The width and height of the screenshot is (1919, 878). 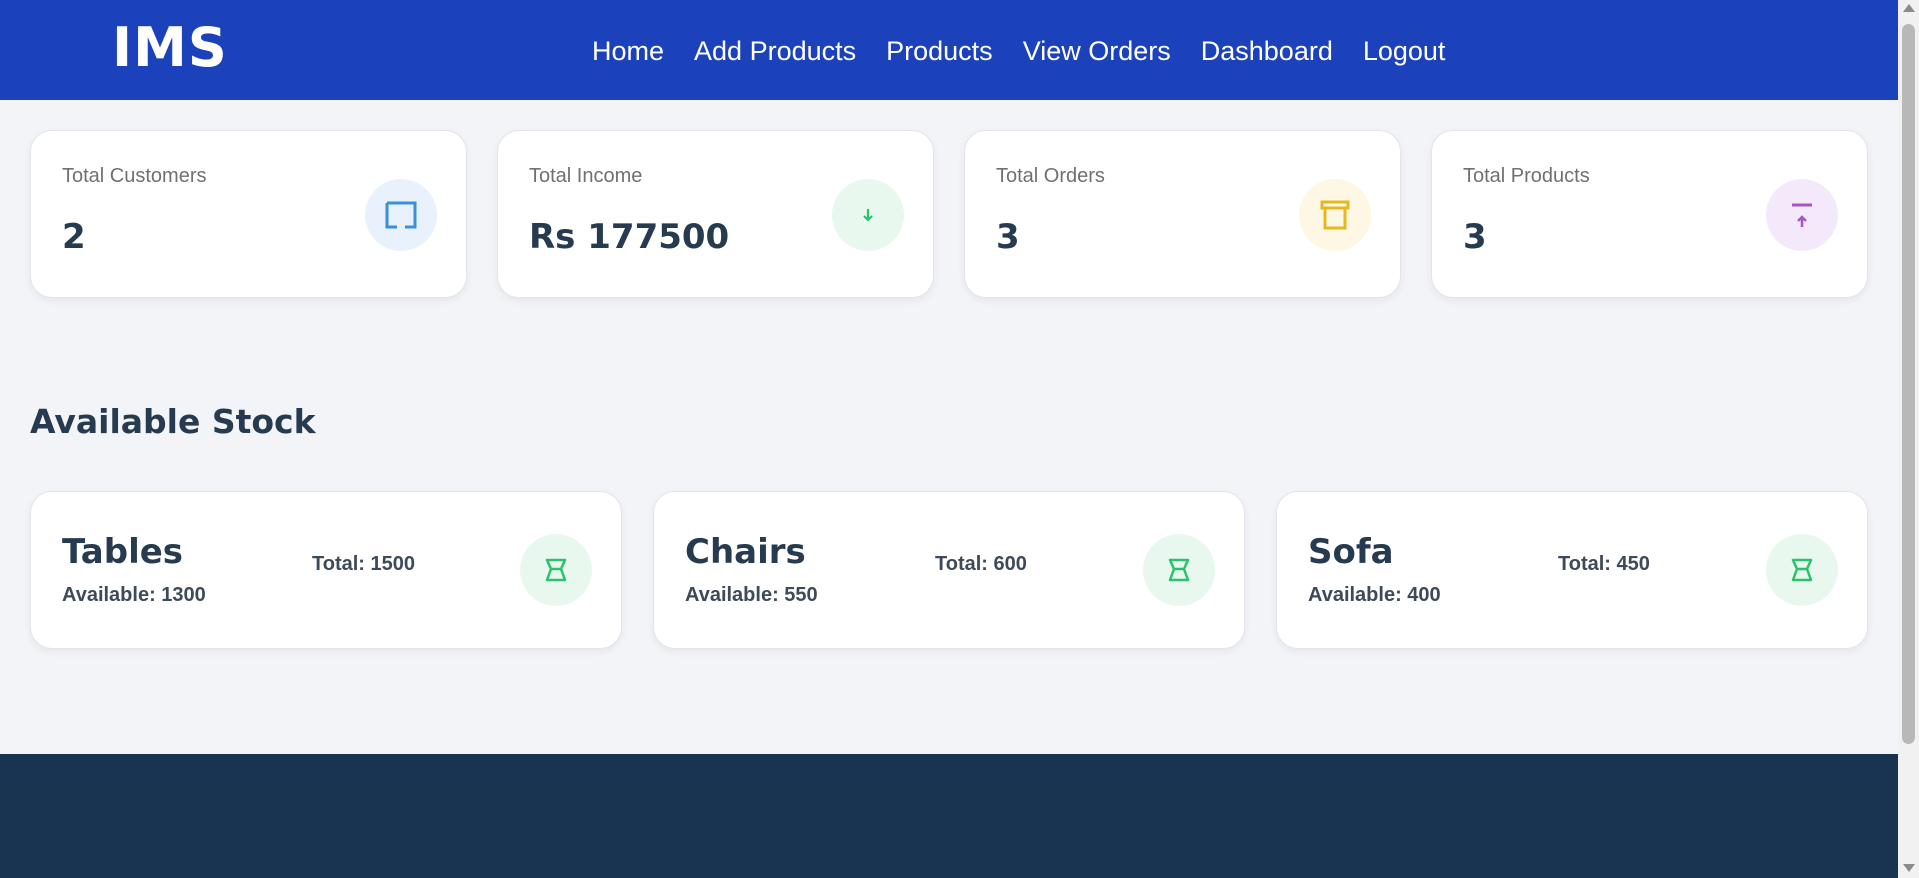 I want to click on stock-card-sofa: Sofa Available: 400 Total: 450, so click(x=1572, y=570).